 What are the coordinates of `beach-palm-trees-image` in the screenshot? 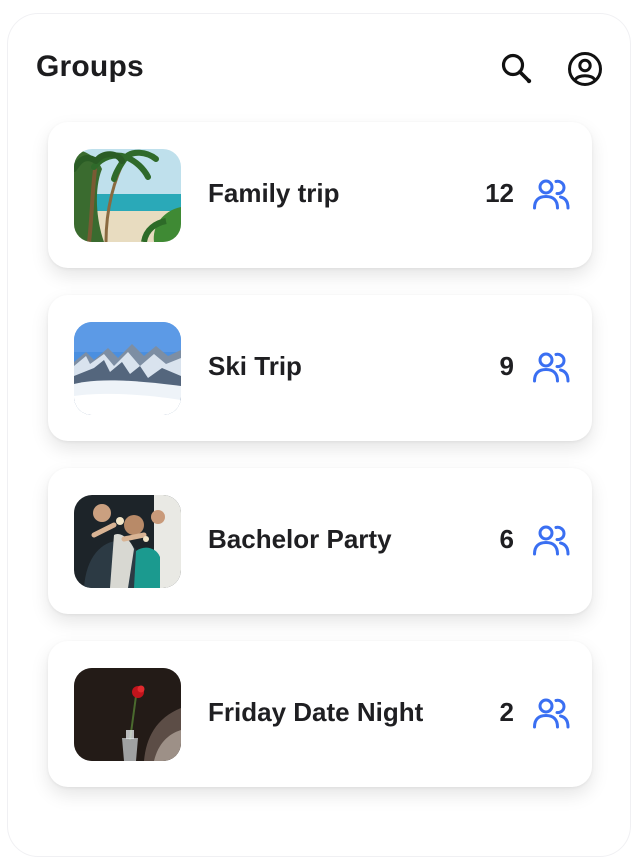 It's located at (127, 195).